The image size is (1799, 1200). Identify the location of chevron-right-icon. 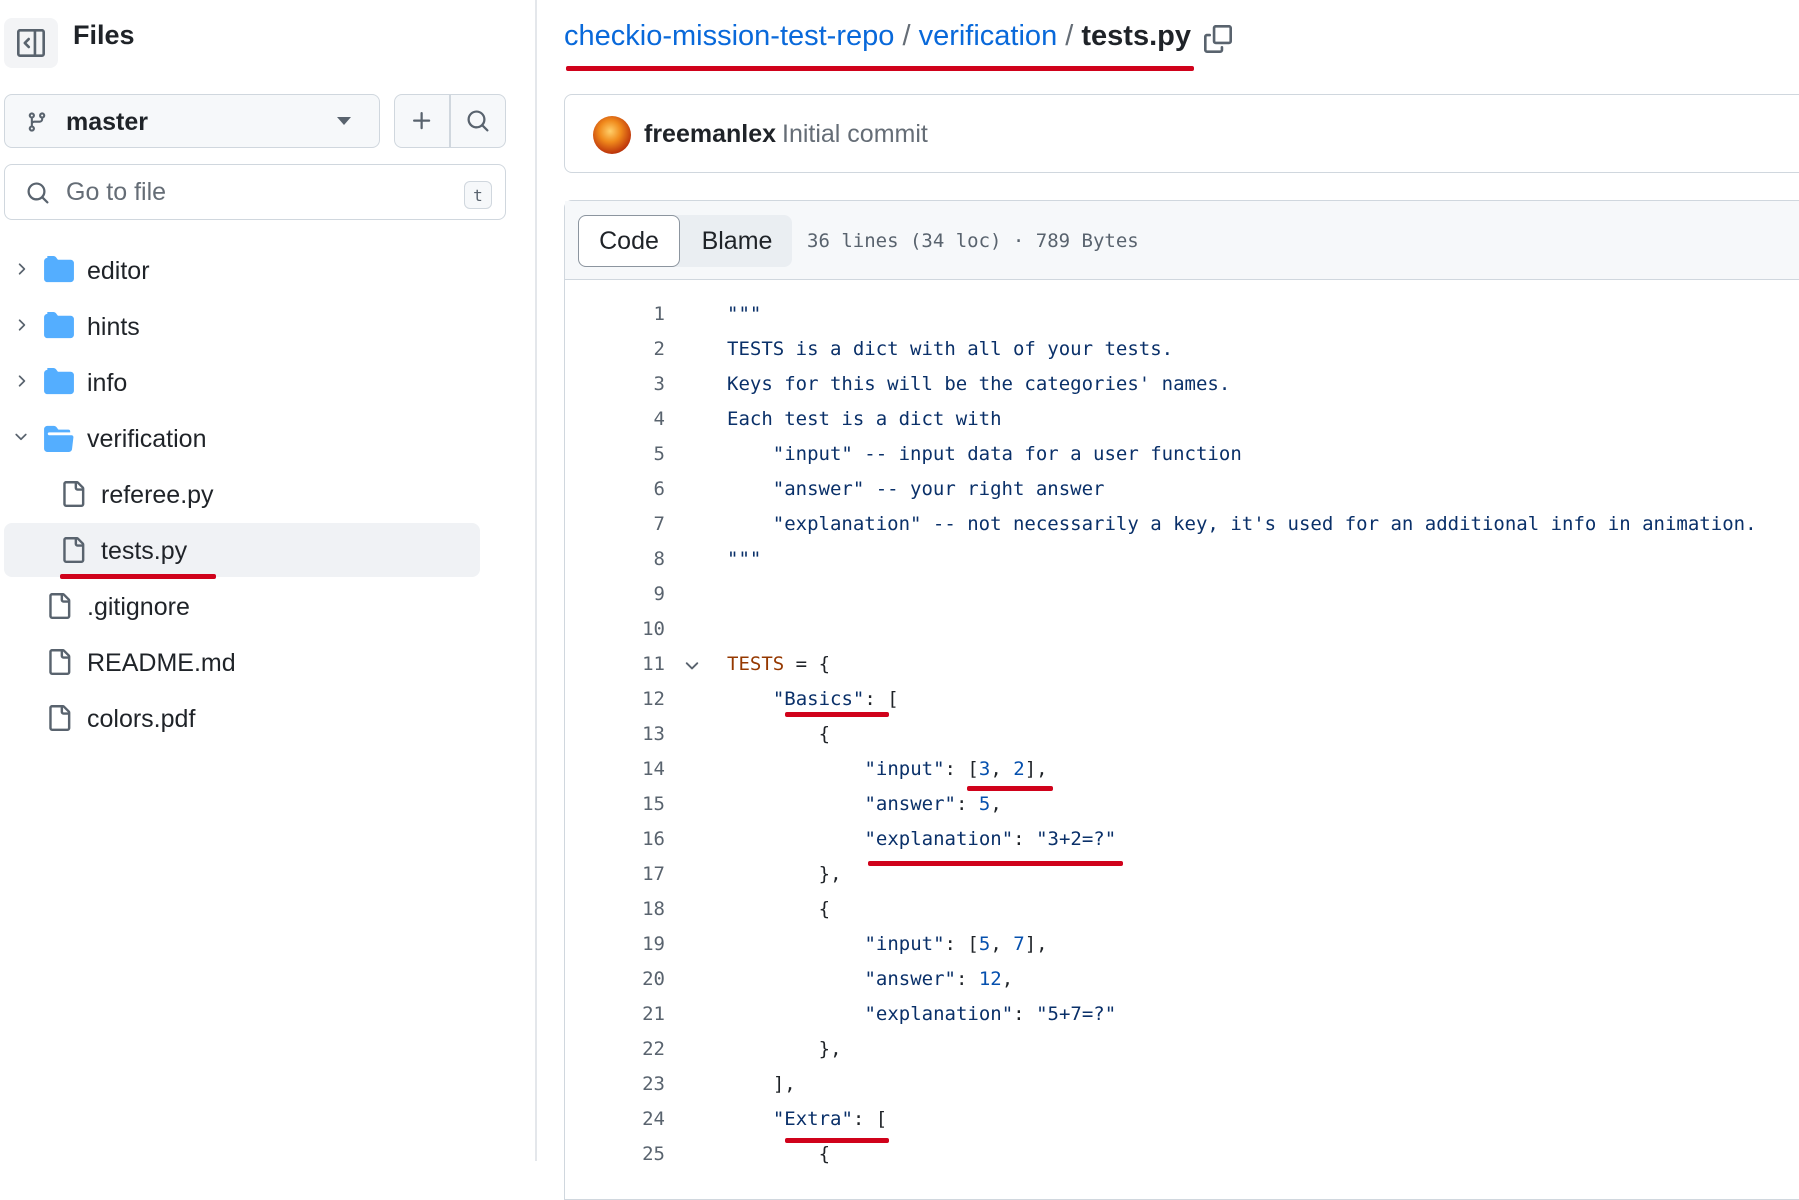
(22, 381).